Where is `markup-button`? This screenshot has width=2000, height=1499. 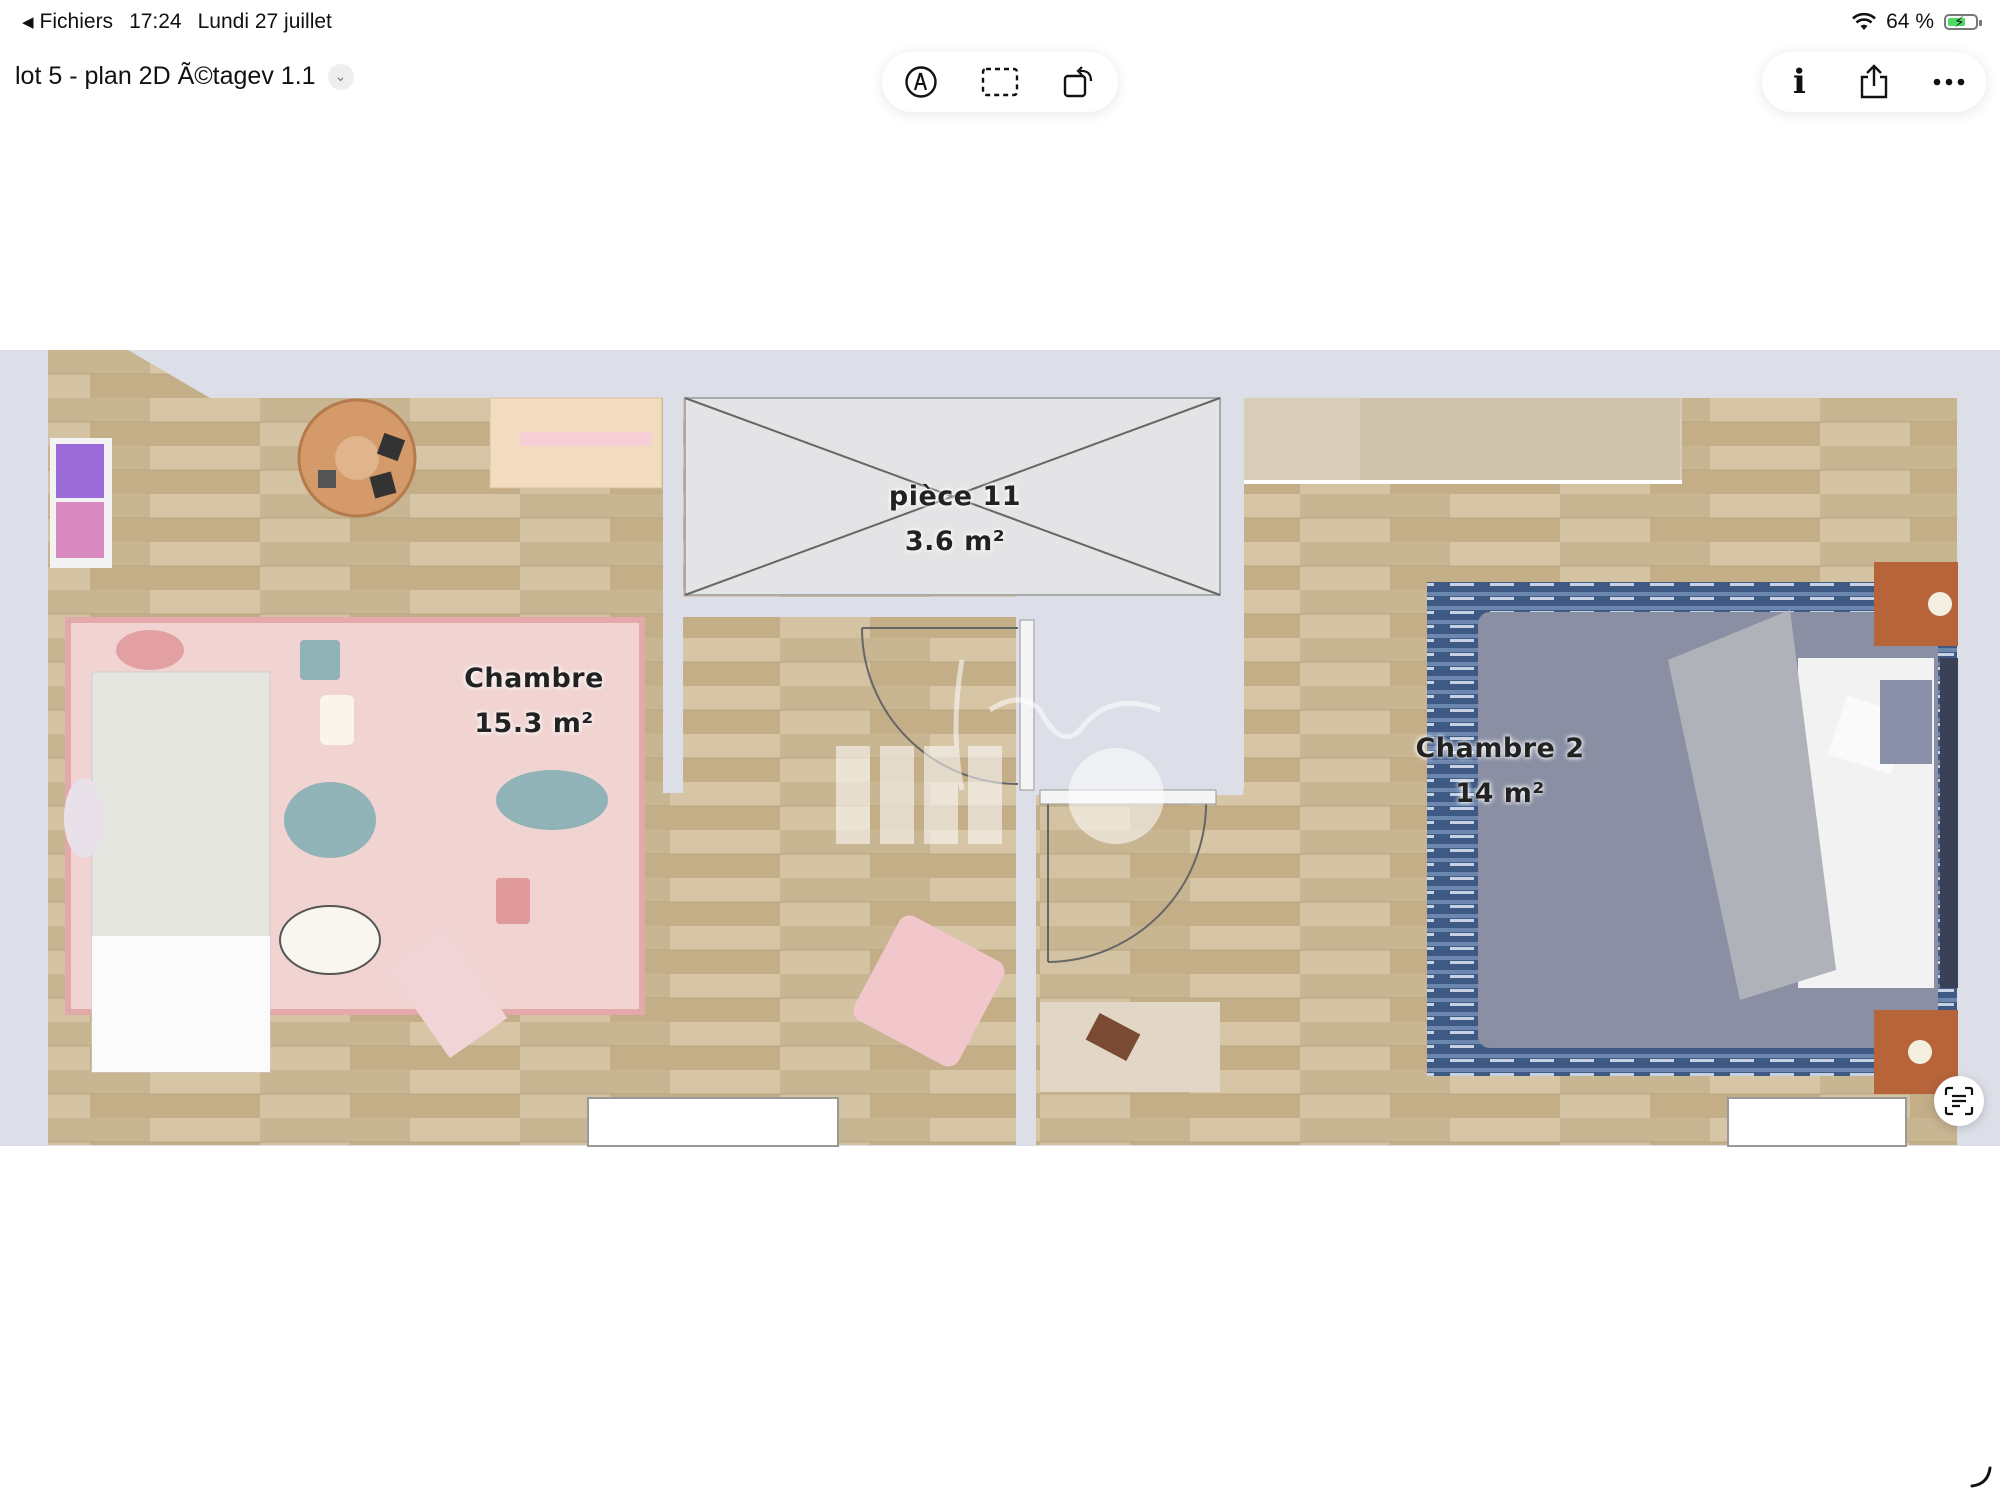
markup-button is located at coordinates (921, 82).